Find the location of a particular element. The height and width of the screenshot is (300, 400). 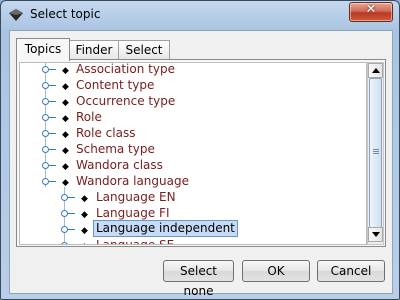

tree-node-label: Schema type is located at coordinates (115, 149).